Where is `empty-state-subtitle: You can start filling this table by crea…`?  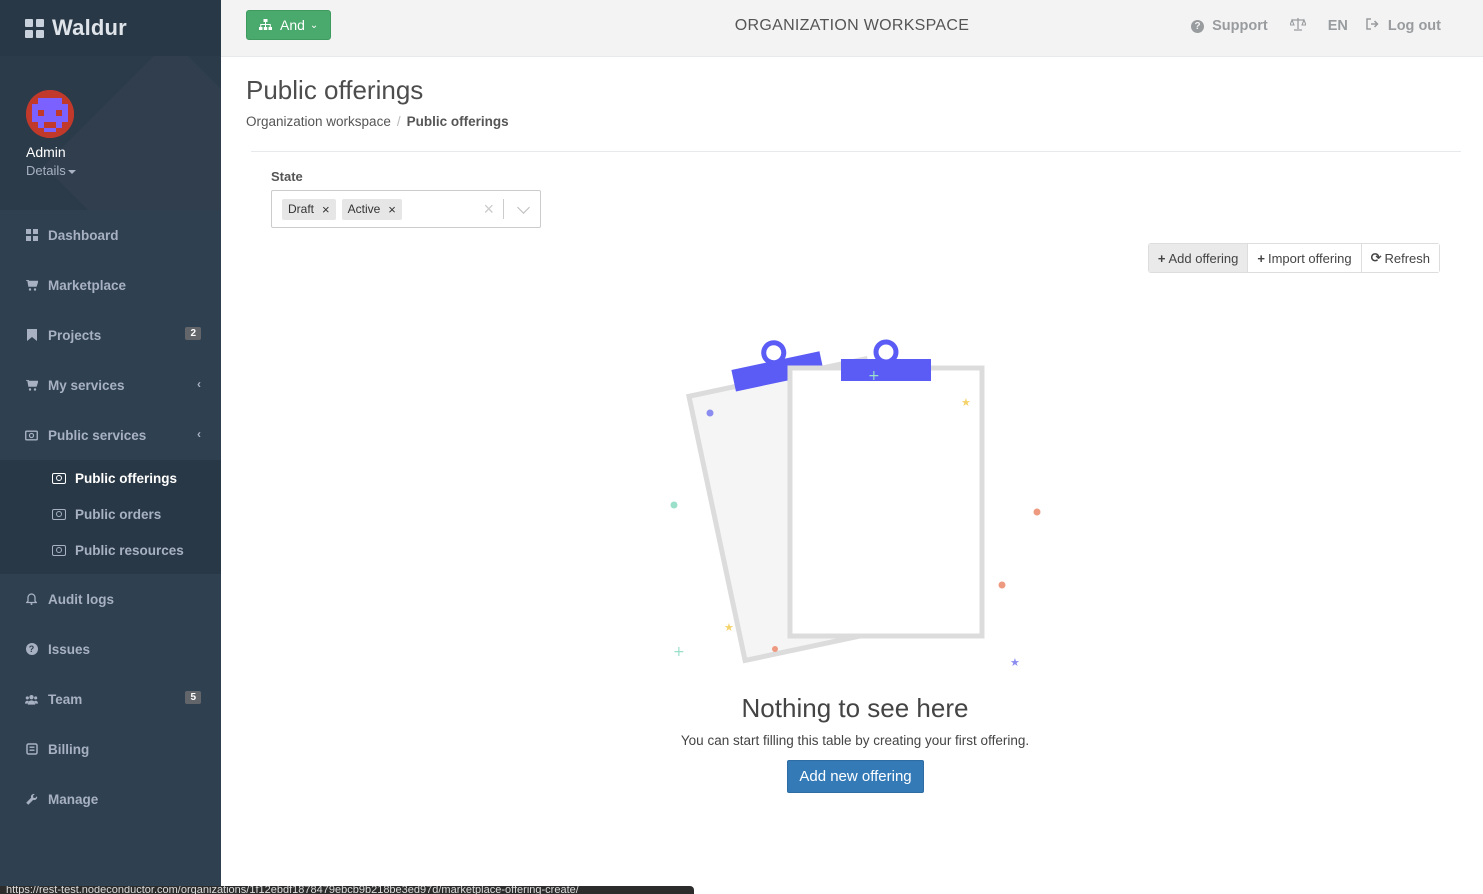
empty-state-subtitle: You can start filling this table by crea… is located at coordinates (855, 740).